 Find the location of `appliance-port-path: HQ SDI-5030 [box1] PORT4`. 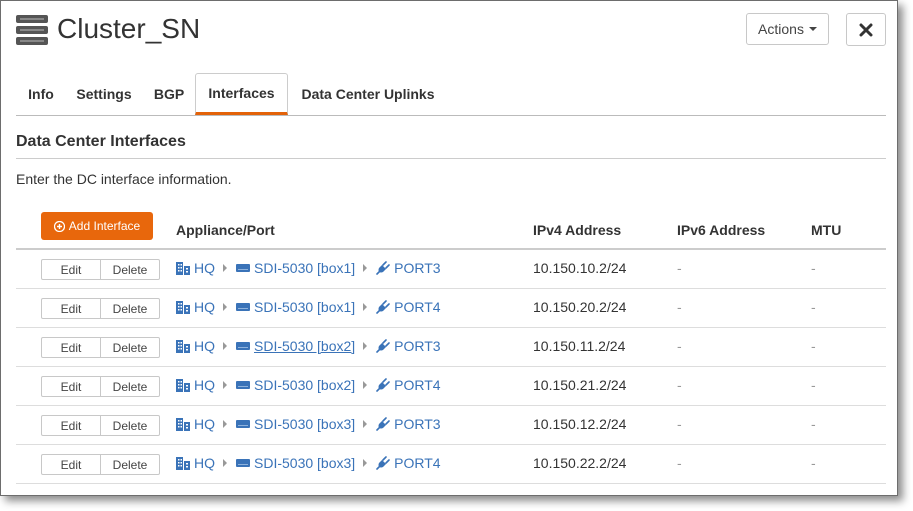

appliance-port-path: HQ SDI-5030 [box1] PORT4 is located at coordinates (308, 307).